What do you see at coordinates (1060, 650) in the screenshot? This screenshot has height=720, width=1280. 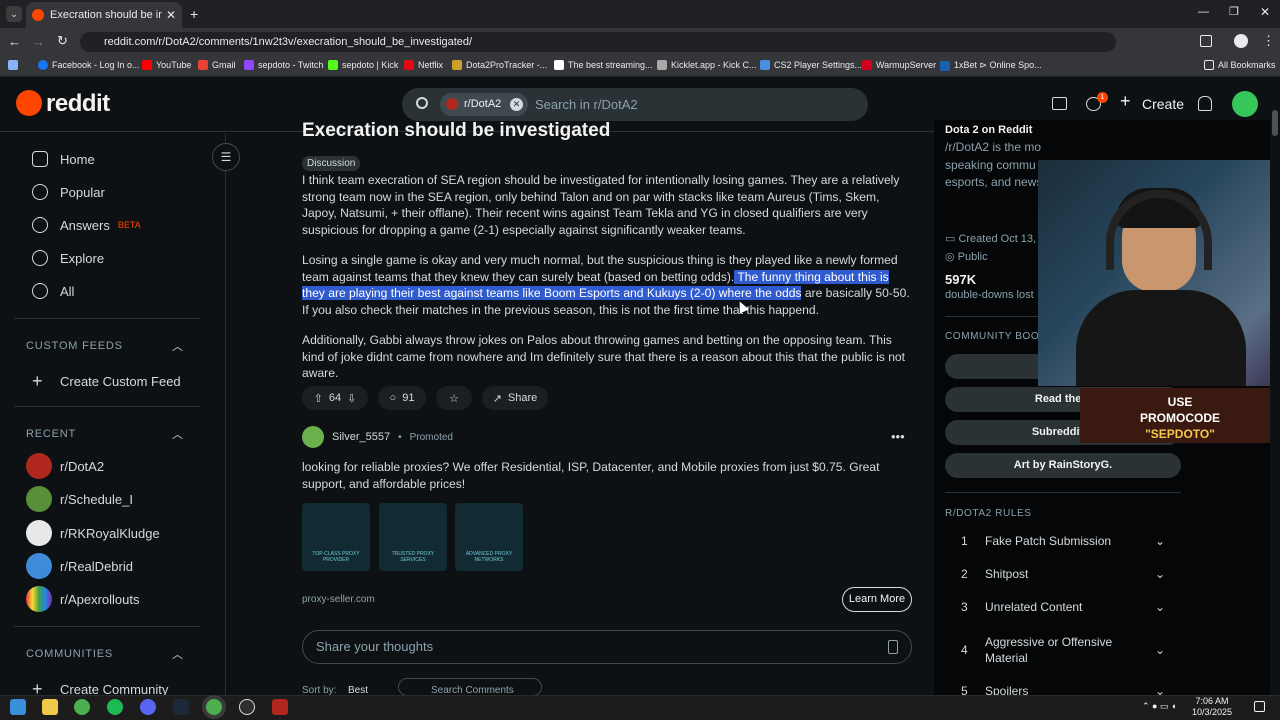 I see `rule-item: 4 Aggressive or Offensive Material ⌄` at bounding box center [1060, 650].